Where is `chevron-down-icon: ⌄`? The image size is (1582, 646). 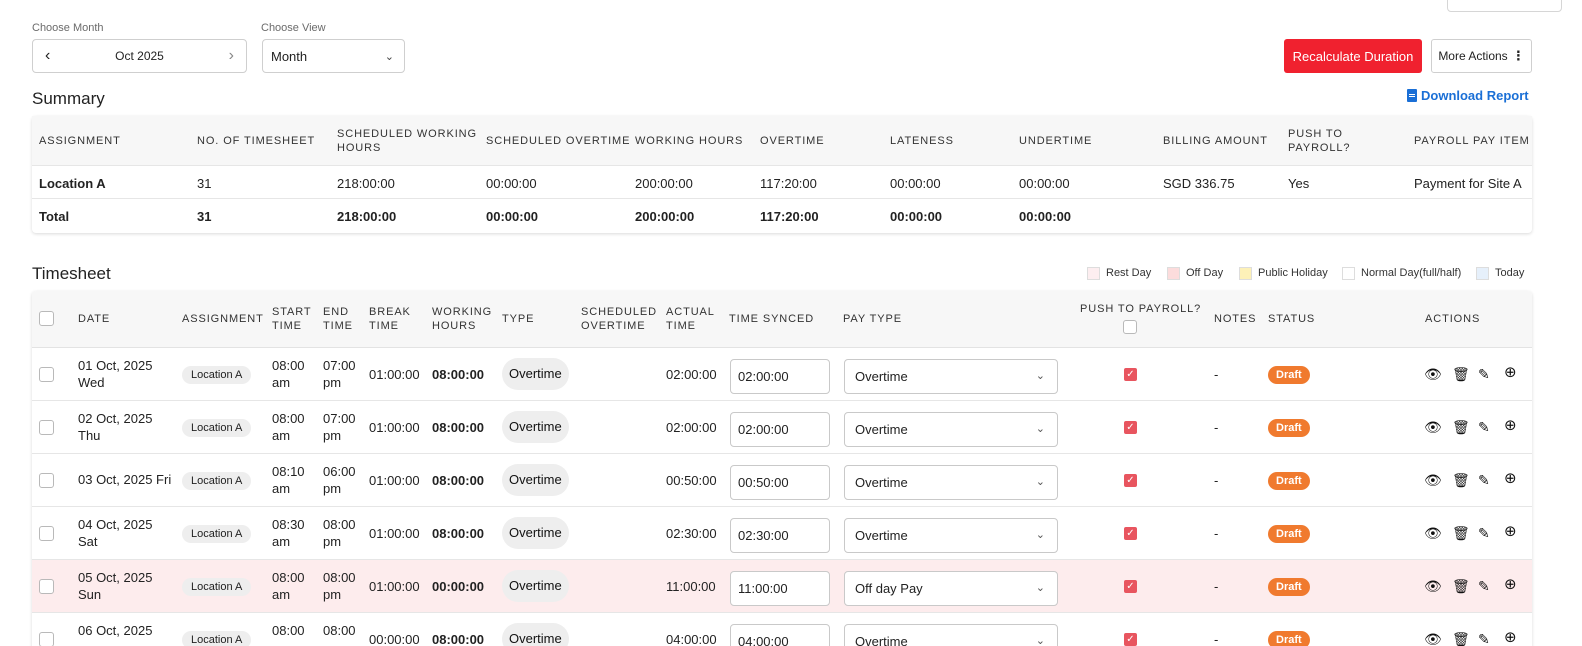 chevron-down-icon: ⌄ is located at coordinates (1040, 535).